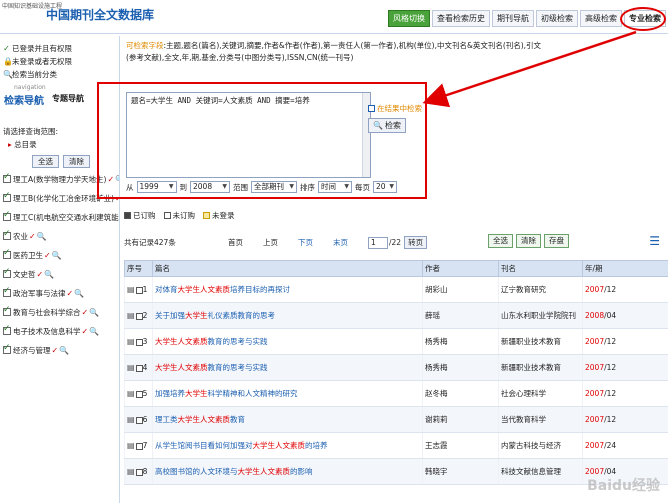 The image size is (668, 503). Describe the element at coordinates (654, 241) in the screenshot. I see `list-view-icon: ☰` at that location.